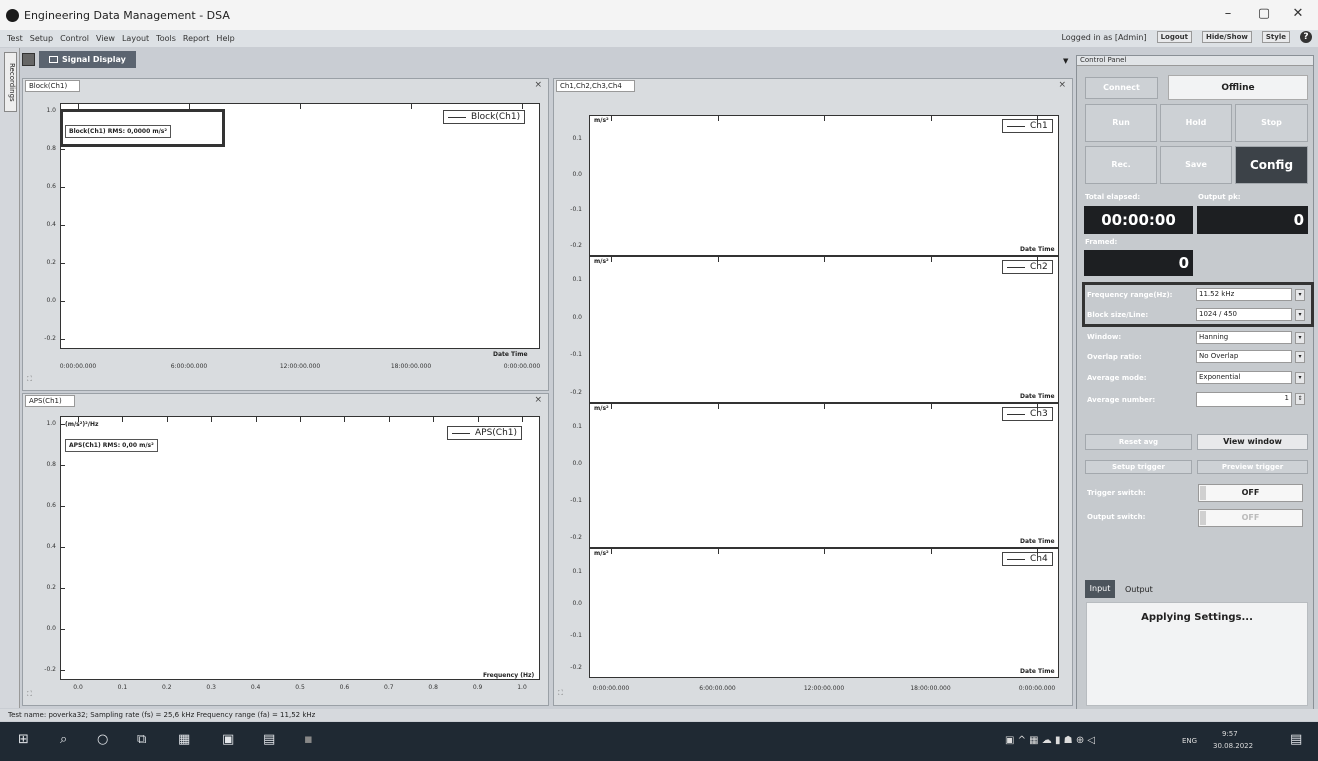 The height and width of the screenshot is (761, 1318). What do you see at coordinates (135, 38) in the screenshot?
I see `menu-layout: Layout` at bounding box center [135, 38].